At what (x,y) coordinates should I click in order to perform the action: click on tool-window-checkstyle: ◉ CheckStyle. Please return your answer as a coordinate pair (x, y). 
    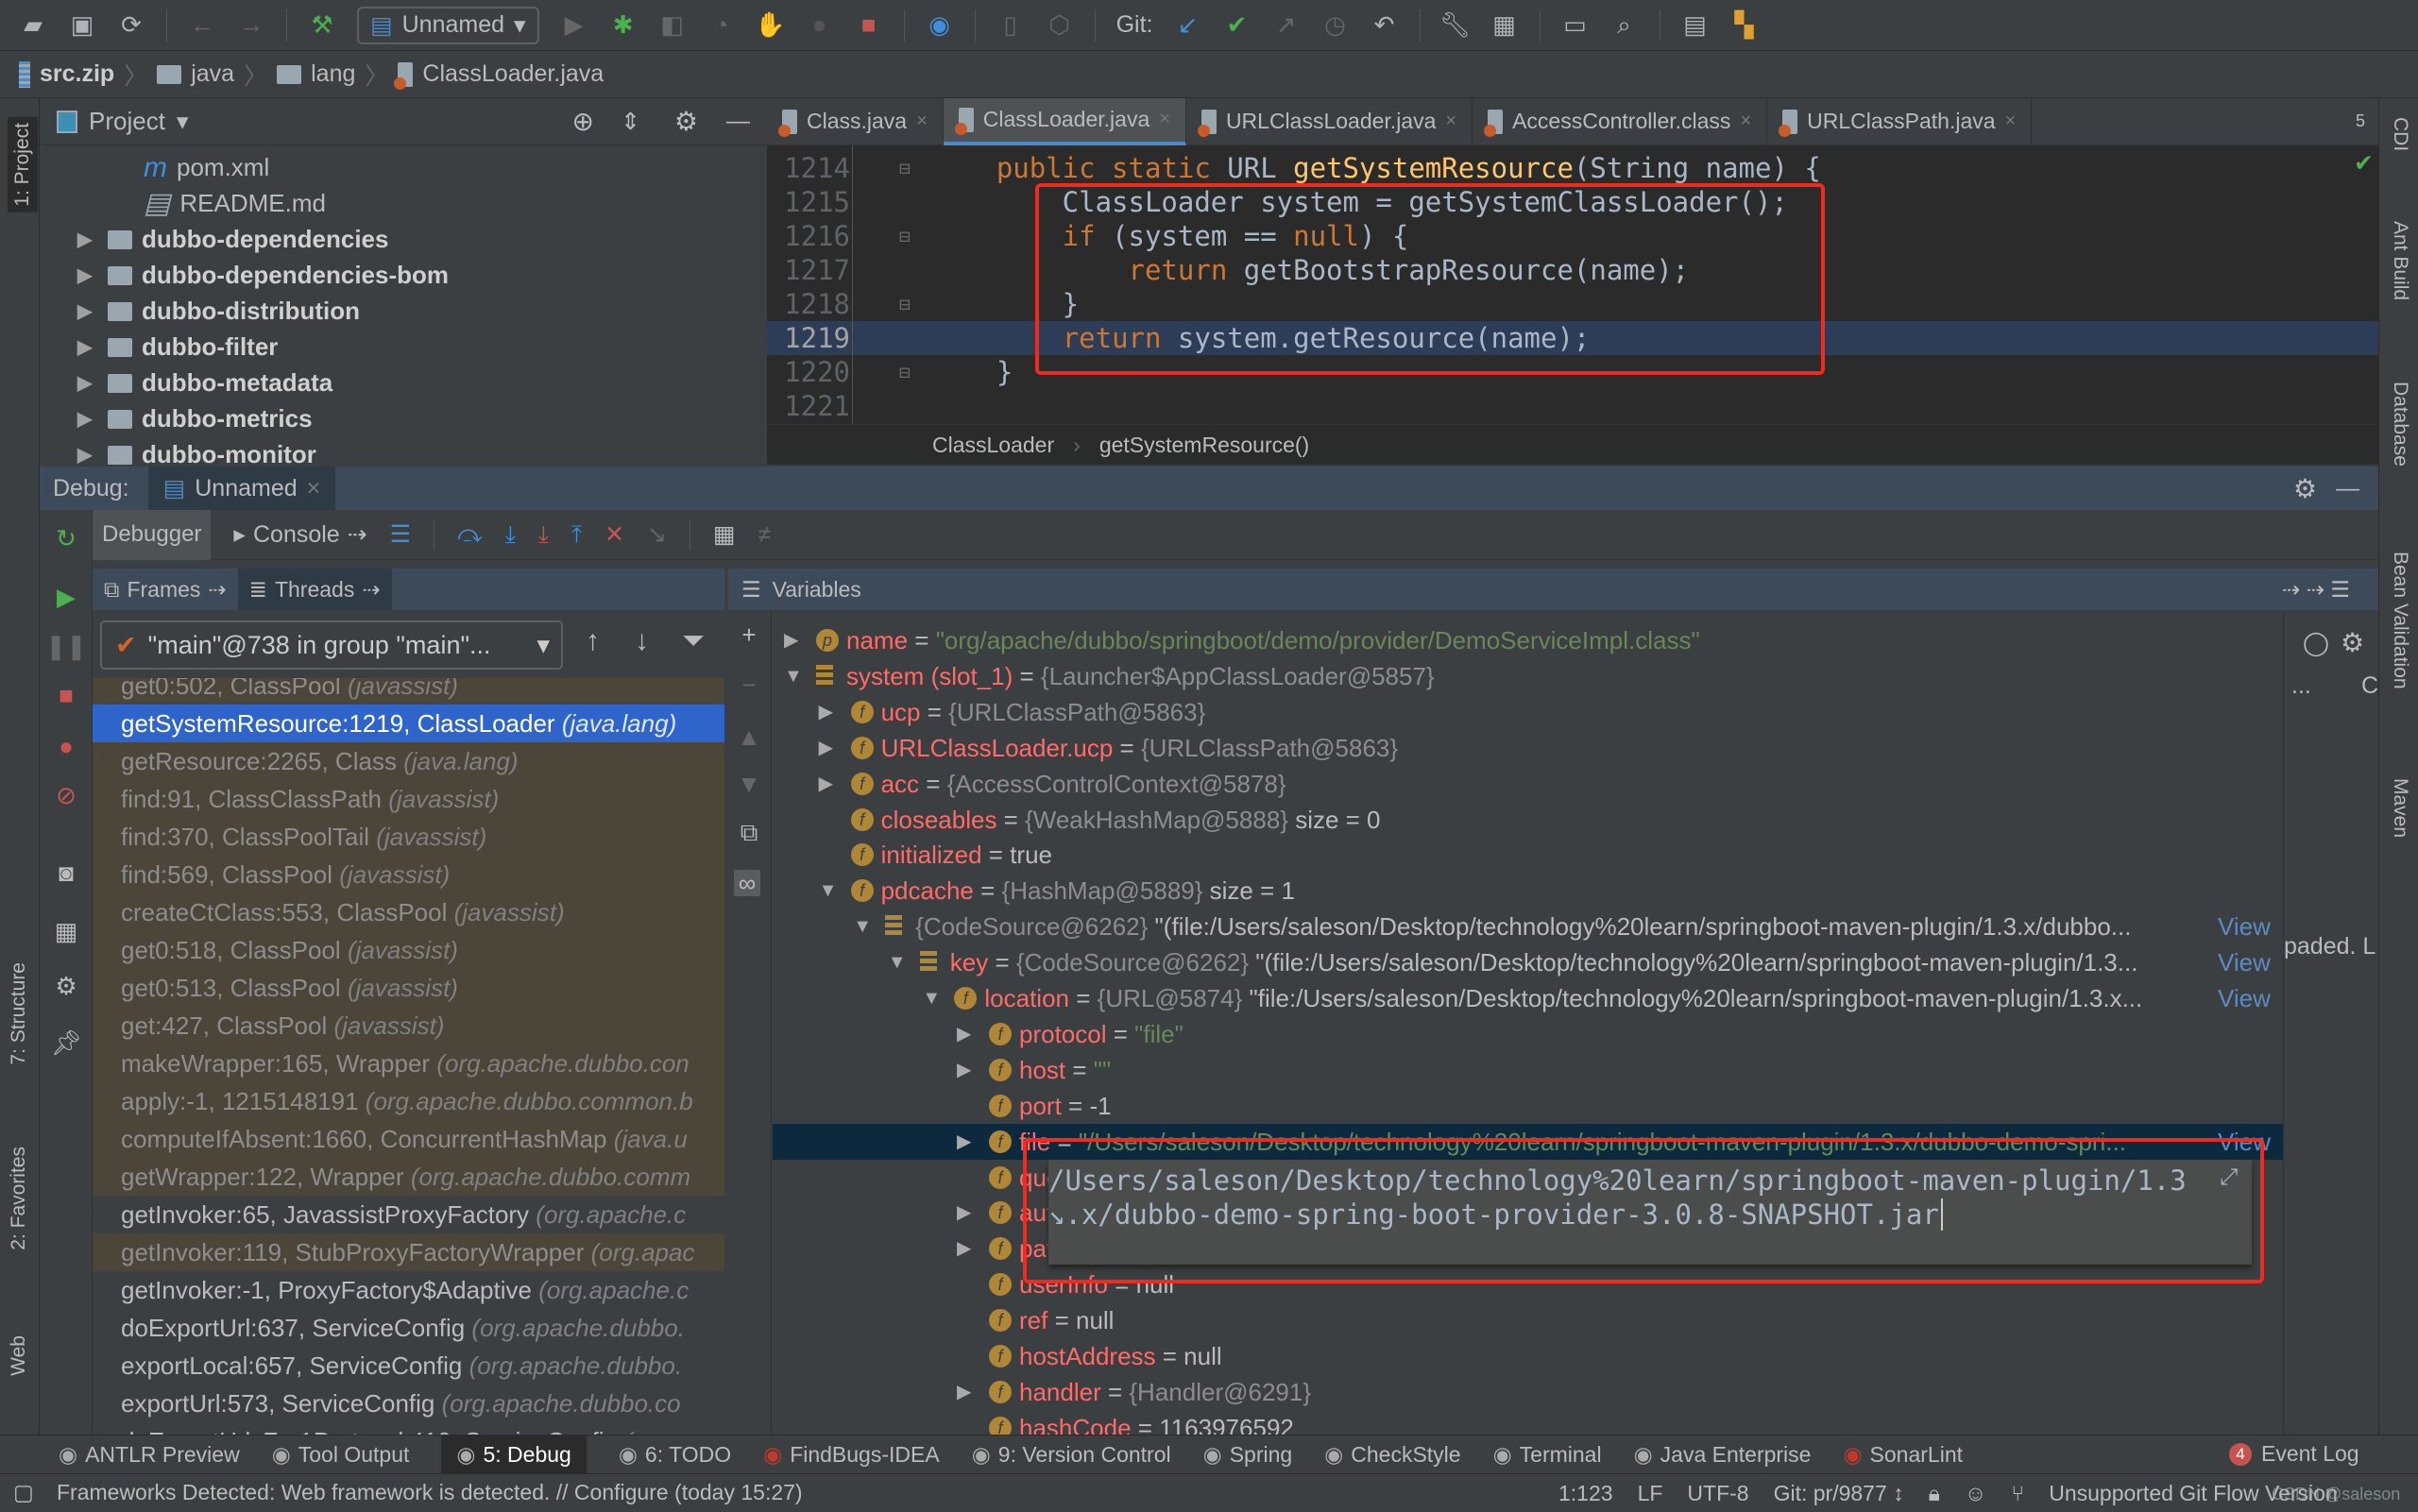
    Looking at the image, I should click on (1392, 1455).